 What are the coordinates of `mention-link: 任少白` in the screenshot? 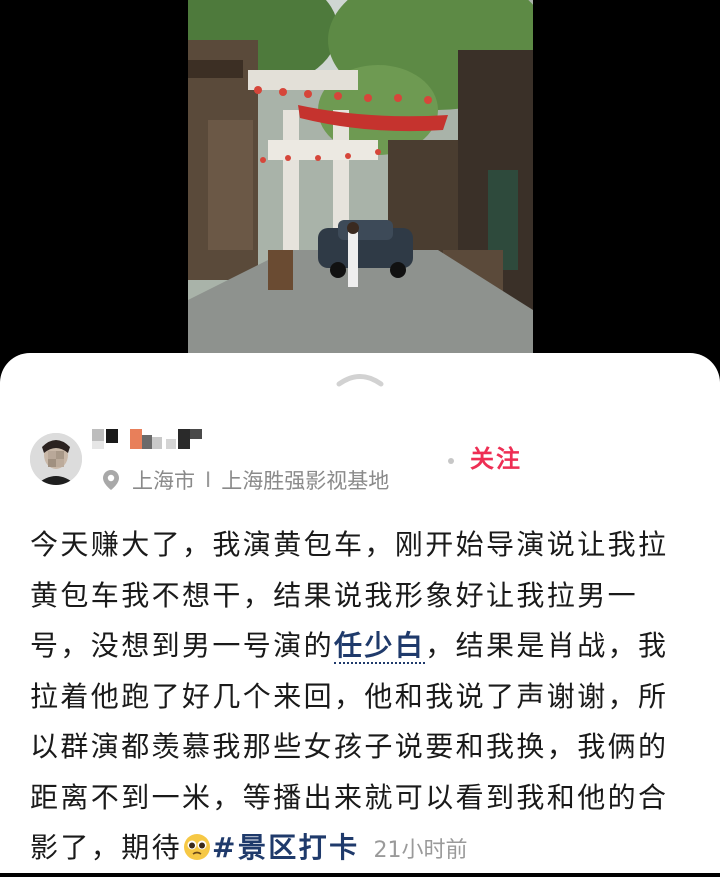 It's located at (380, 646).